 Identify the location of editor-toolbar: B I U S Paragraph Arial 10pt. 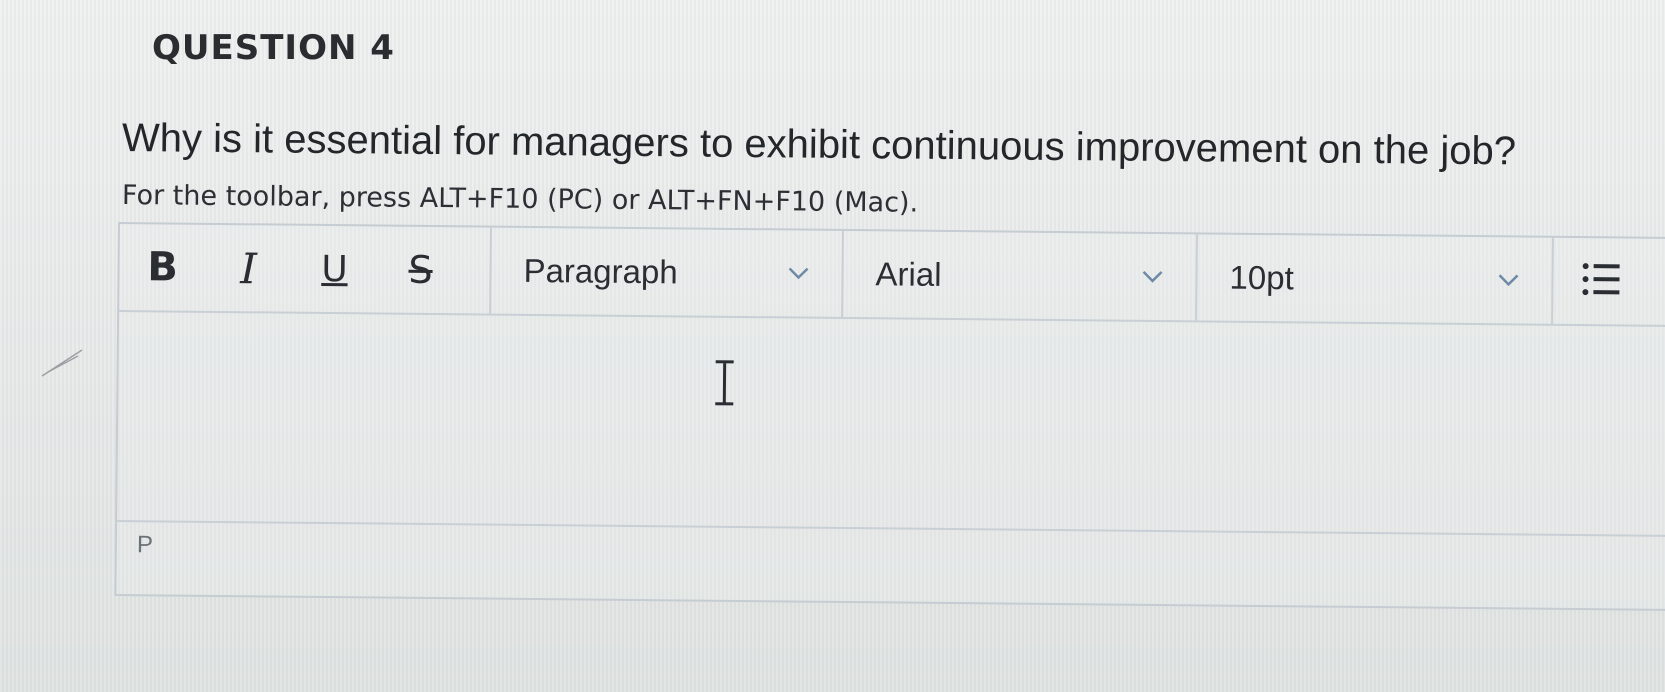
(892, 276).